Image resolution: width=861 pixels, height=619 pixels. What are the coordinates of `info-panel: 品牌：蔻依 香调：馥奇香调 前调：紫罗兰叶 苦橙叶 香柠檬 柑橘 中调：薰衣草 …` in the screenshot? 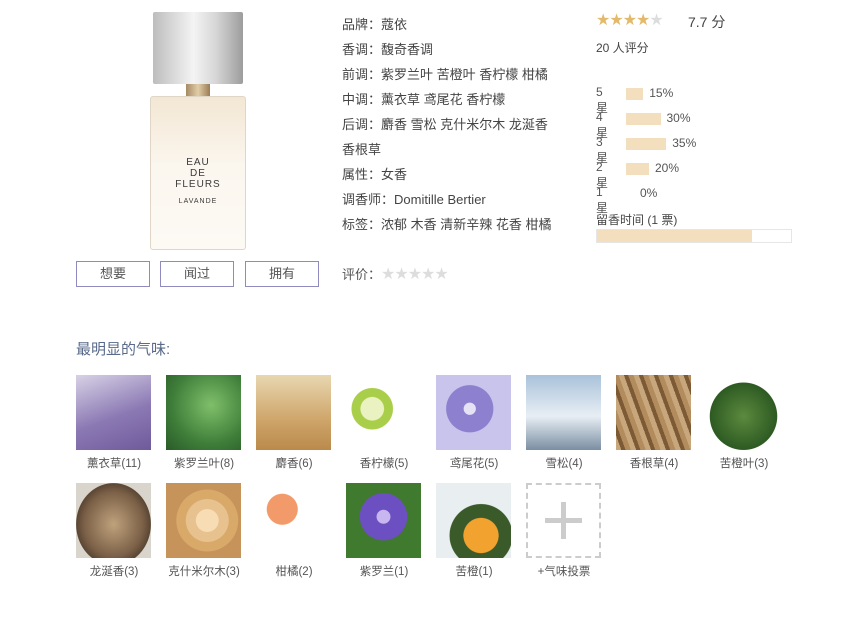 It's located at (460, 124).